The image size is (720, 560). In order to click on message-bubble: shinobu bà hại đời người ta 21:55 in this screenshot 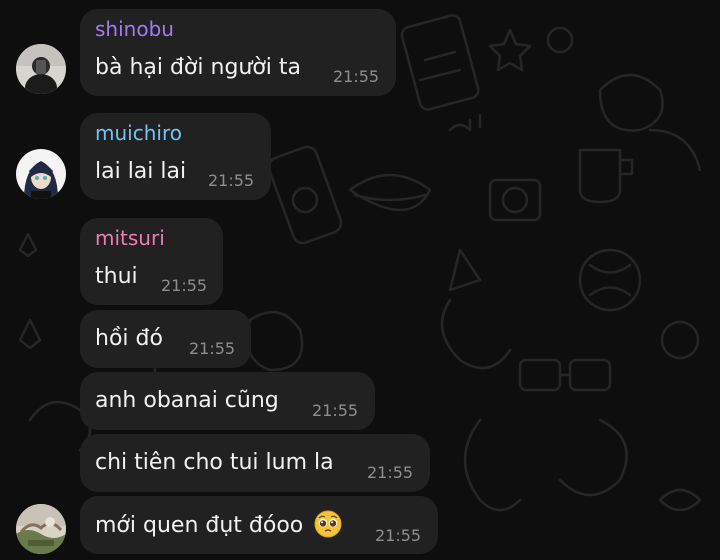, I will do `click(238, 52)`.